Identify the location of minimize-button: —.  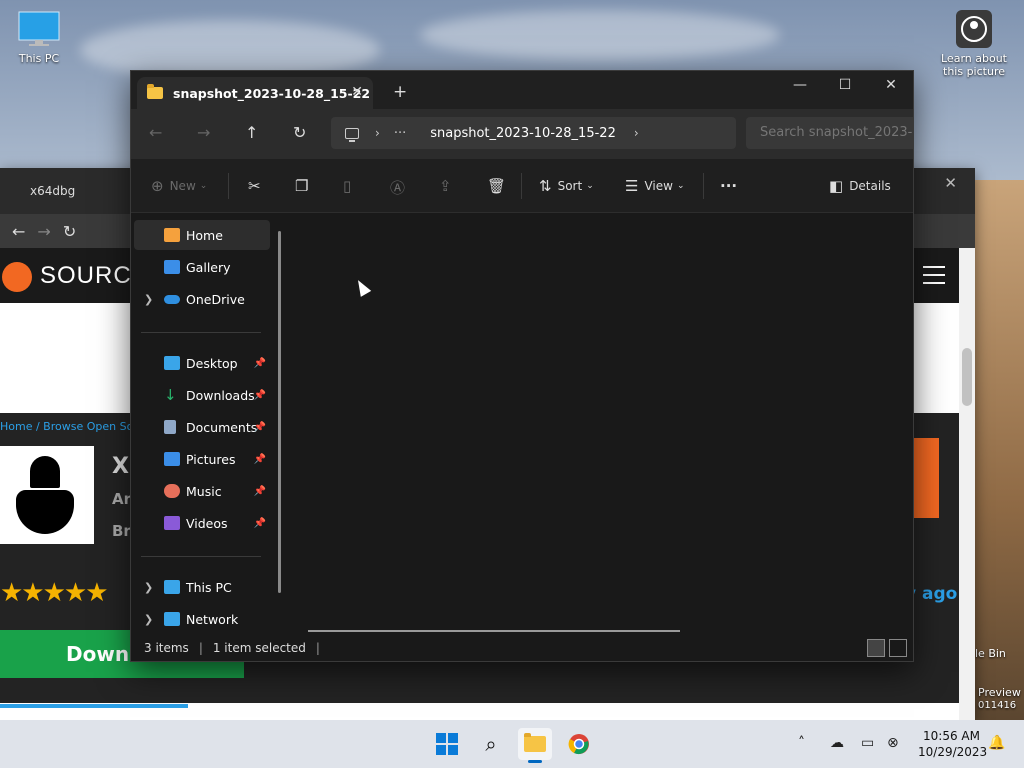
(800, 85).